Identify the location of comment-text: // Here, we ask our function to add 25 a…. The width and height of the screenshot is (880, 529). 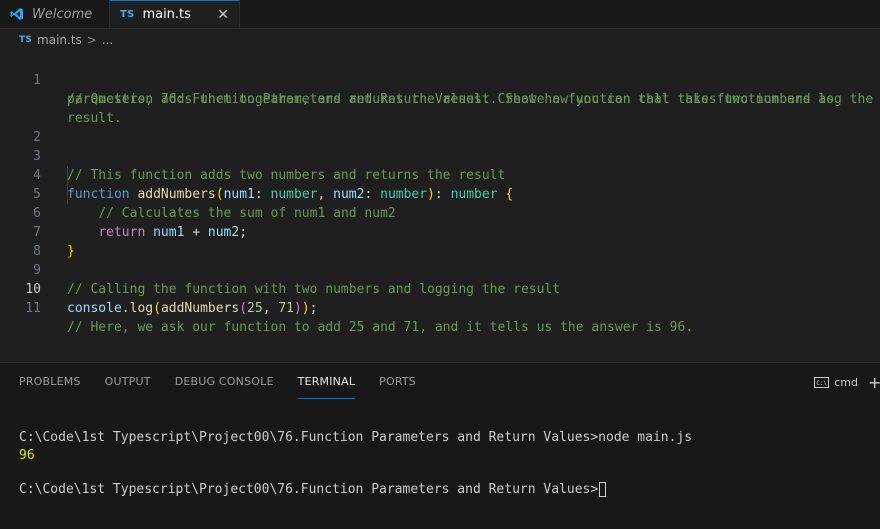
(380, 327).